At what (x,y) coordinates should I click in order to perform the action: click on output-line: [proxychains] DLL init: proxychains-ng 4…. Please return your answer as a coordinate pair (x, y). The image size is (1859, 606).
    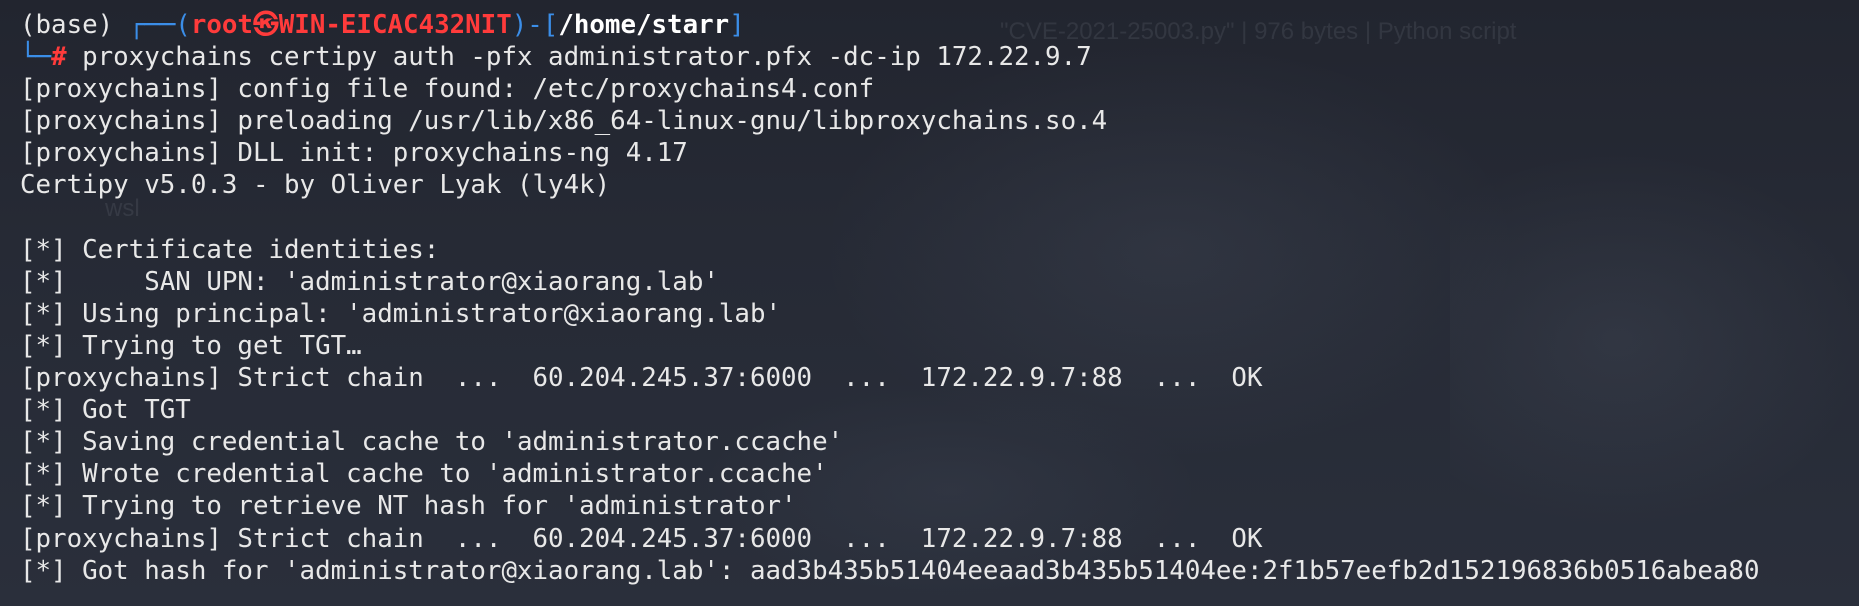
    Looking at the image, I should click on (354, 153).